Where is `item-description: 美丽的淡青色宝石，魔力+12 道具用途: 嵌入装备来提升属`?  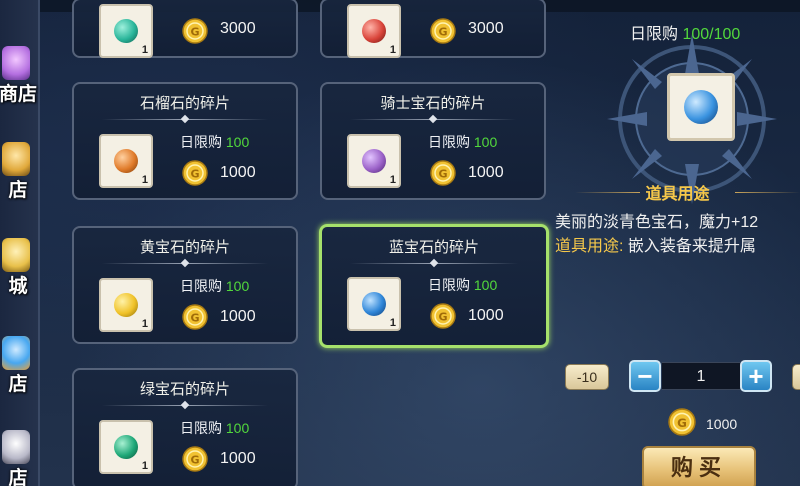
item-description: 美丽的淡青色宝石，魔力+12 道具用途: 嵌入装备来提升属 is located at coordinates (677, 235).